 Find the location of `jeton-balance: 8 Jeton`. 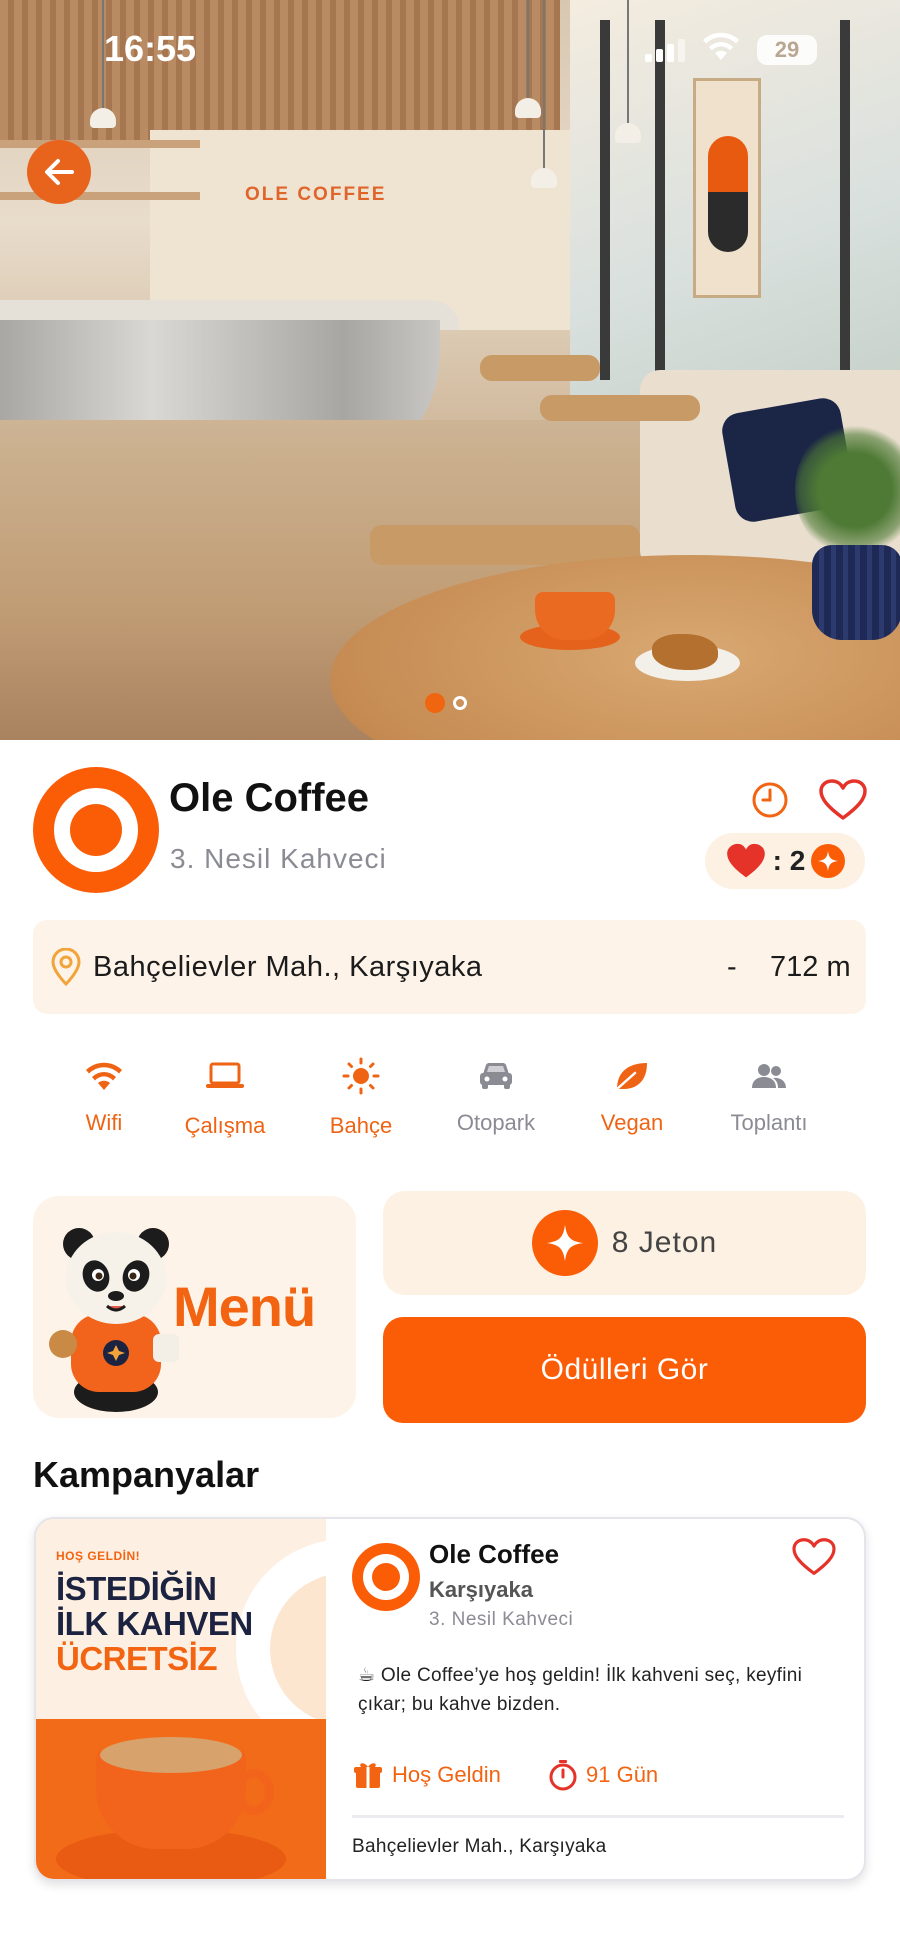

jeton-balance: 8 Jeton is located at coordinates (624, 1243).